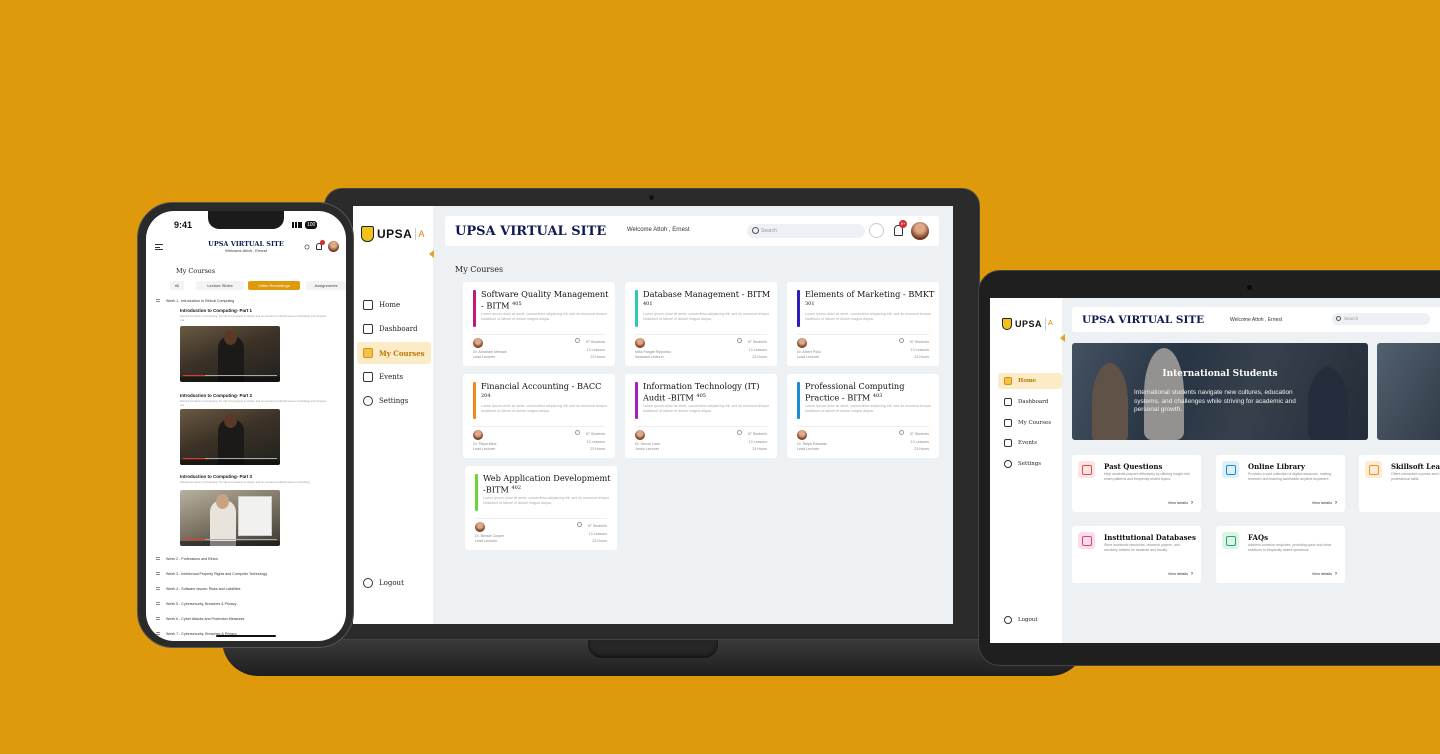 The height and width of the screenshot is (754, 1440). What do you see at coordinates (1086, 540) in the screenshot?
I see `resource-icon` at bounding box center [1086, 540].